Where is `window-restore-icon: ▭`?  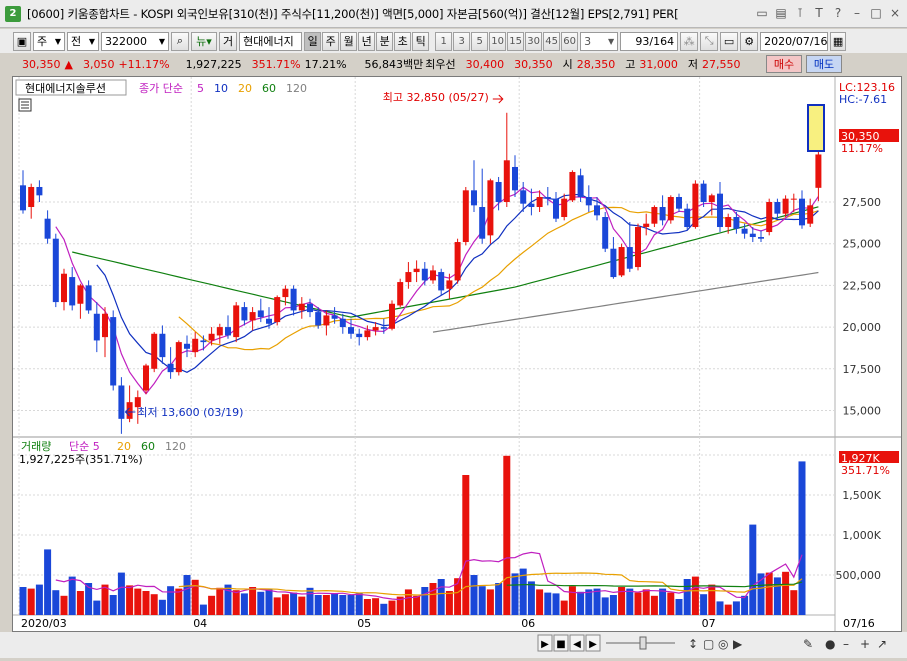
window-restore-icon: ▭ is located at coordinates (762, 13).